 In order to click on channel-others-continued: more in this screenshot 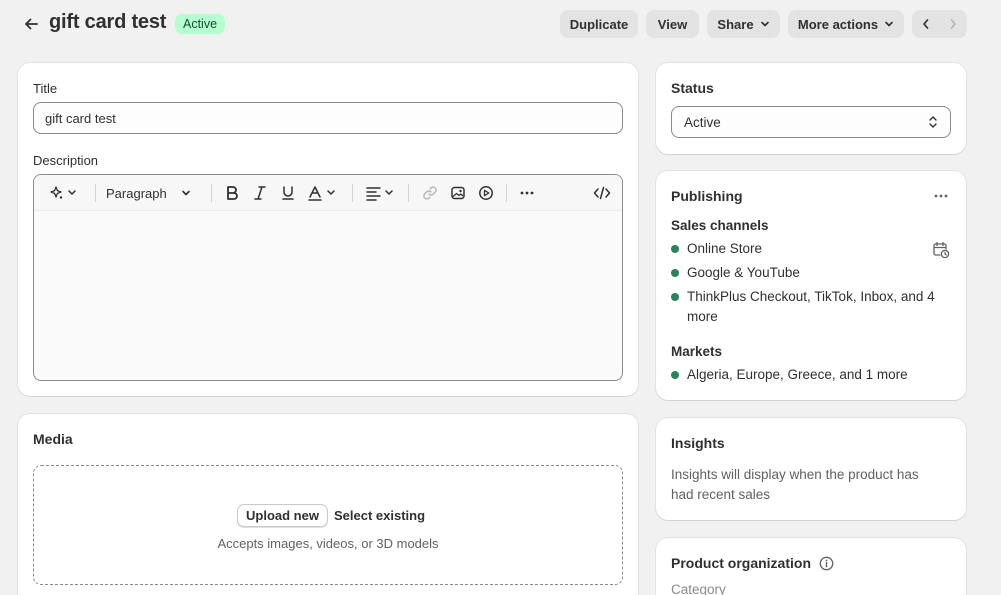, I will do `click(702, 316)`.